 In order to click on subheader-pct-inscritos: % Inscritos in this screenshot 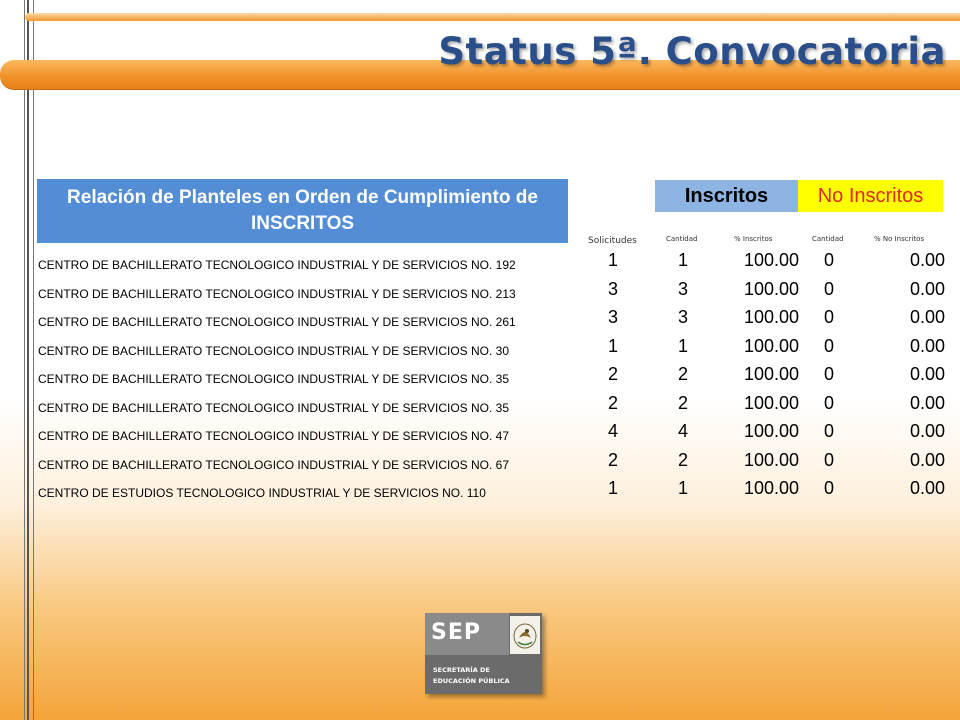, I will do `click(753, 239)`.